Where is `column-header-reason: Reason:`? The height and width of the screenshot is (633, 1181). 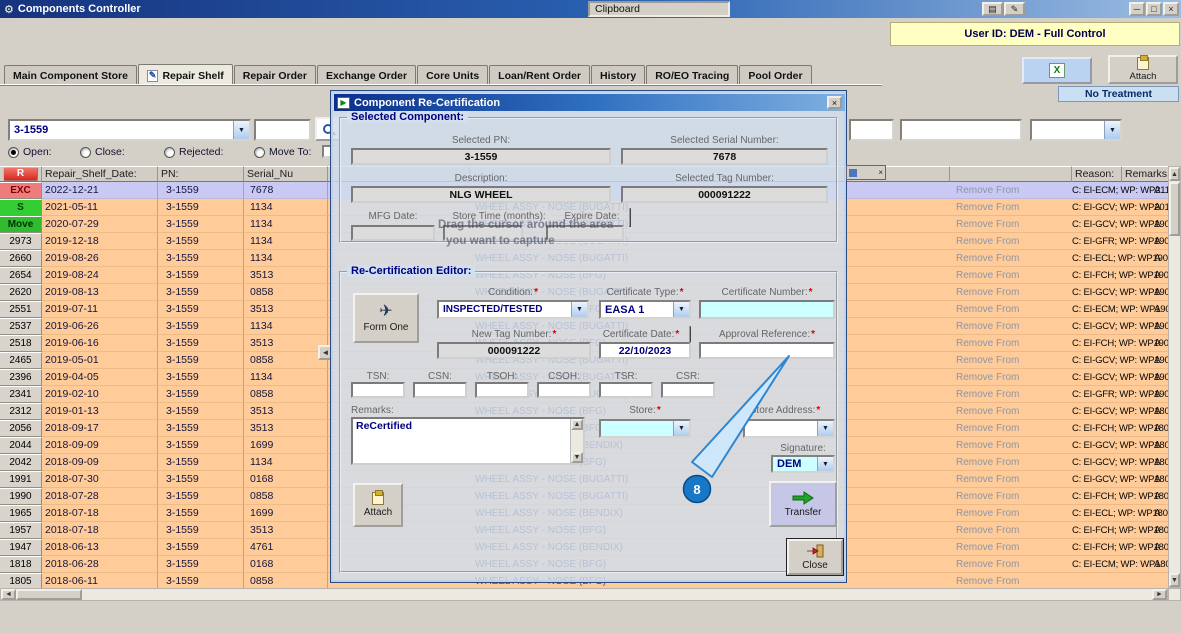 column-header-reason: Reason: is located at coordinates (1097, 174).